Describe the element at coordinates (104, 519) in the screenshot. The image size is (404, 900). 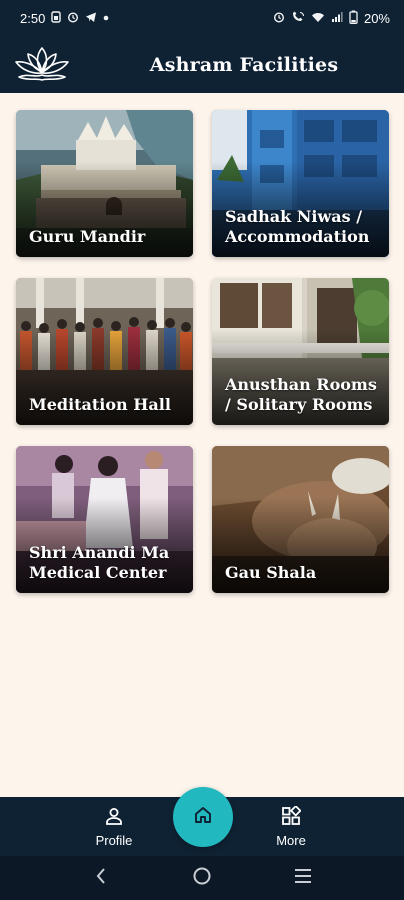
I see `facility-card-medical-center: Shri Anandi Ma Medical Center` at that location.